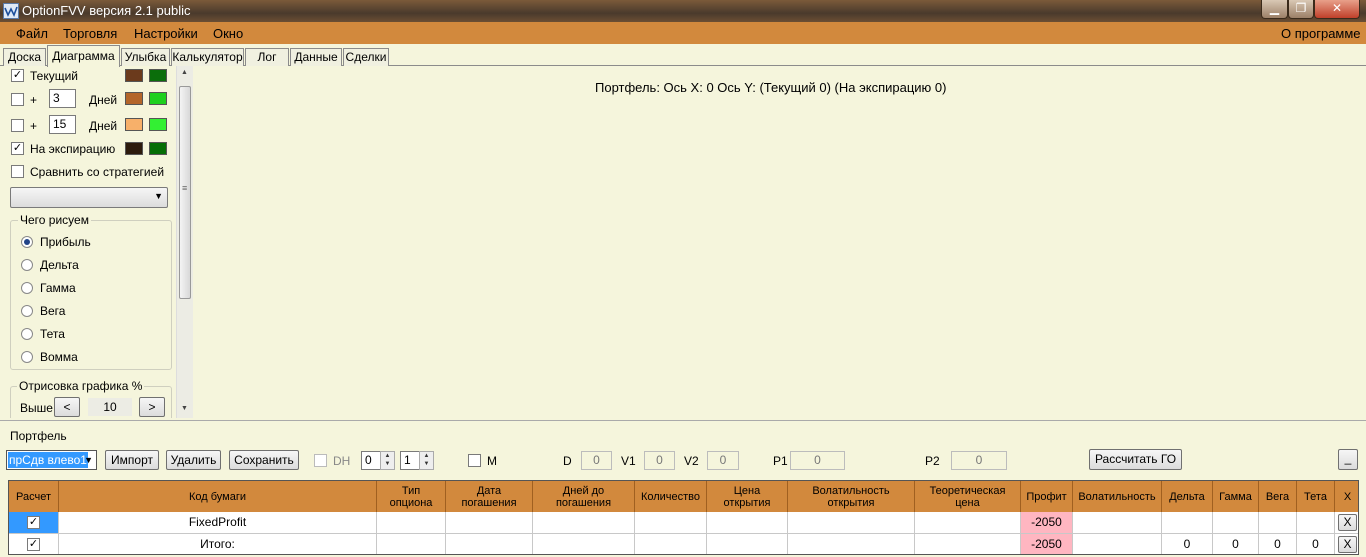 The width and height of the screenshot is (1366, 557). What do you see at coordinates (264, 460) in the screenshot?
I see `save-button: Сохранить` at bounding box center [264, 460].